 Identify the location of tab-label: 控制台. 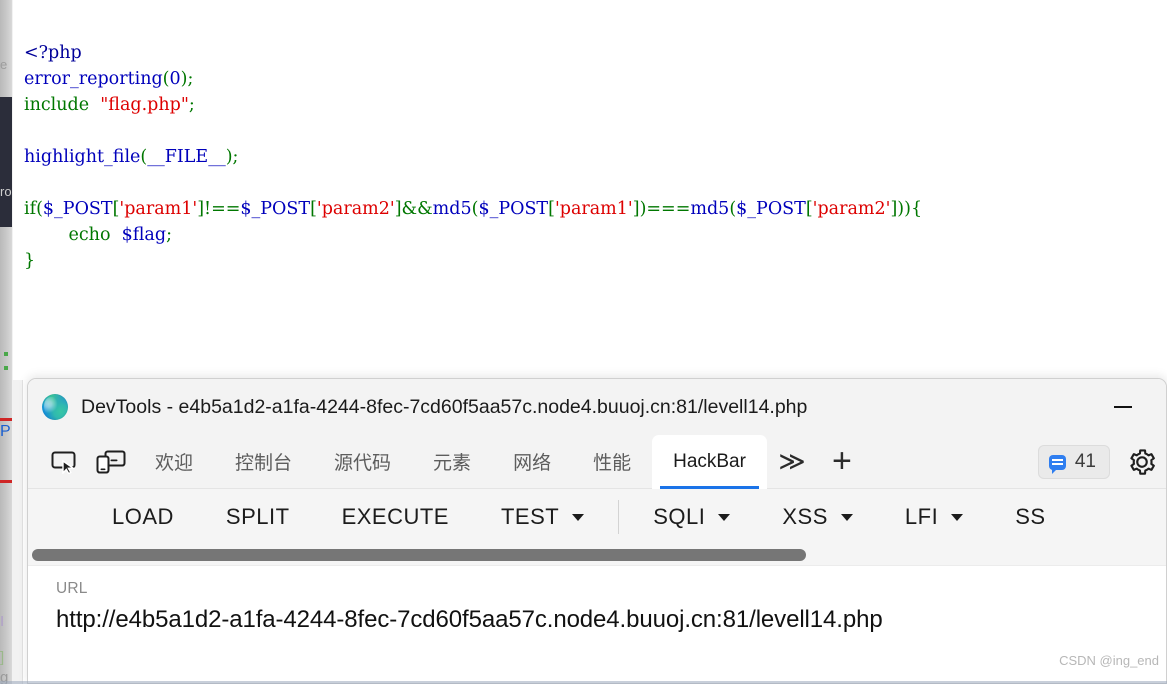
(264, 463).